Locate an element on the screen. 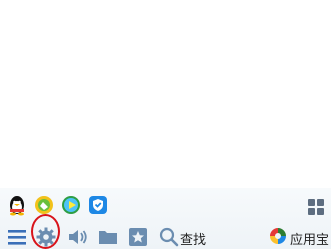 The image size is (331, 249). app-store-label: 应用宝 is located at coordinates (309, 238).